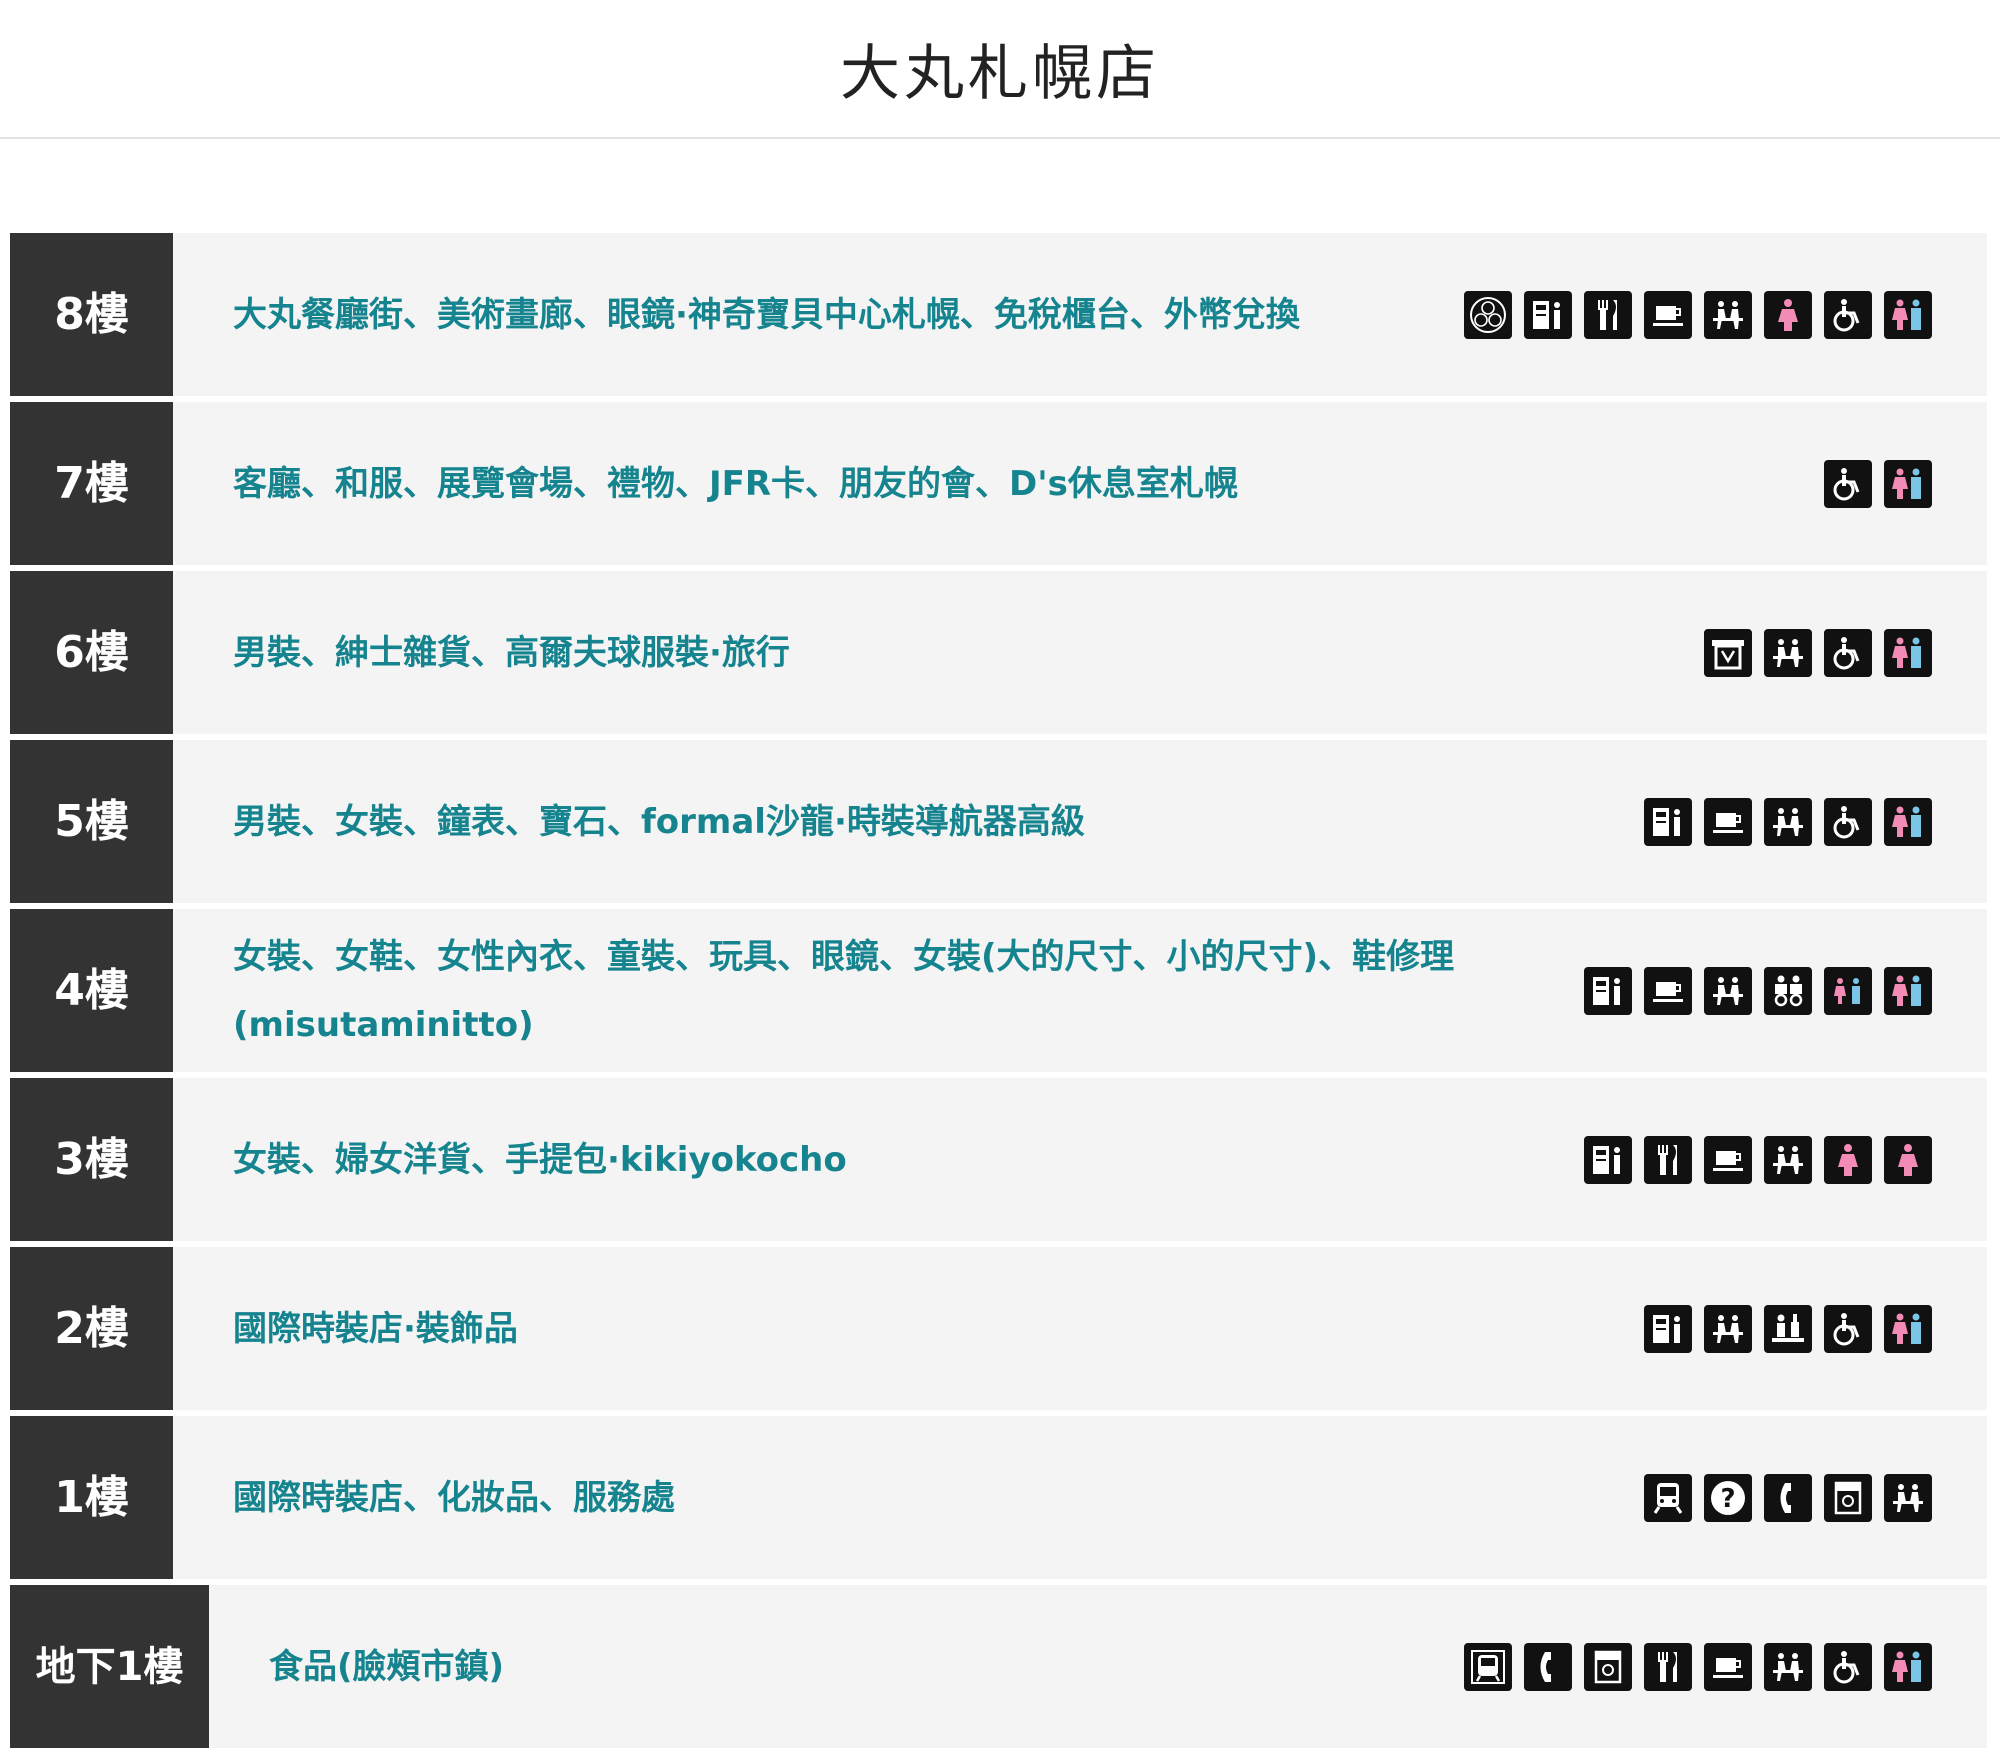  Describe the element at coordinates (1908, 1159) in the screenshot. I see `womens-icon` at that location.